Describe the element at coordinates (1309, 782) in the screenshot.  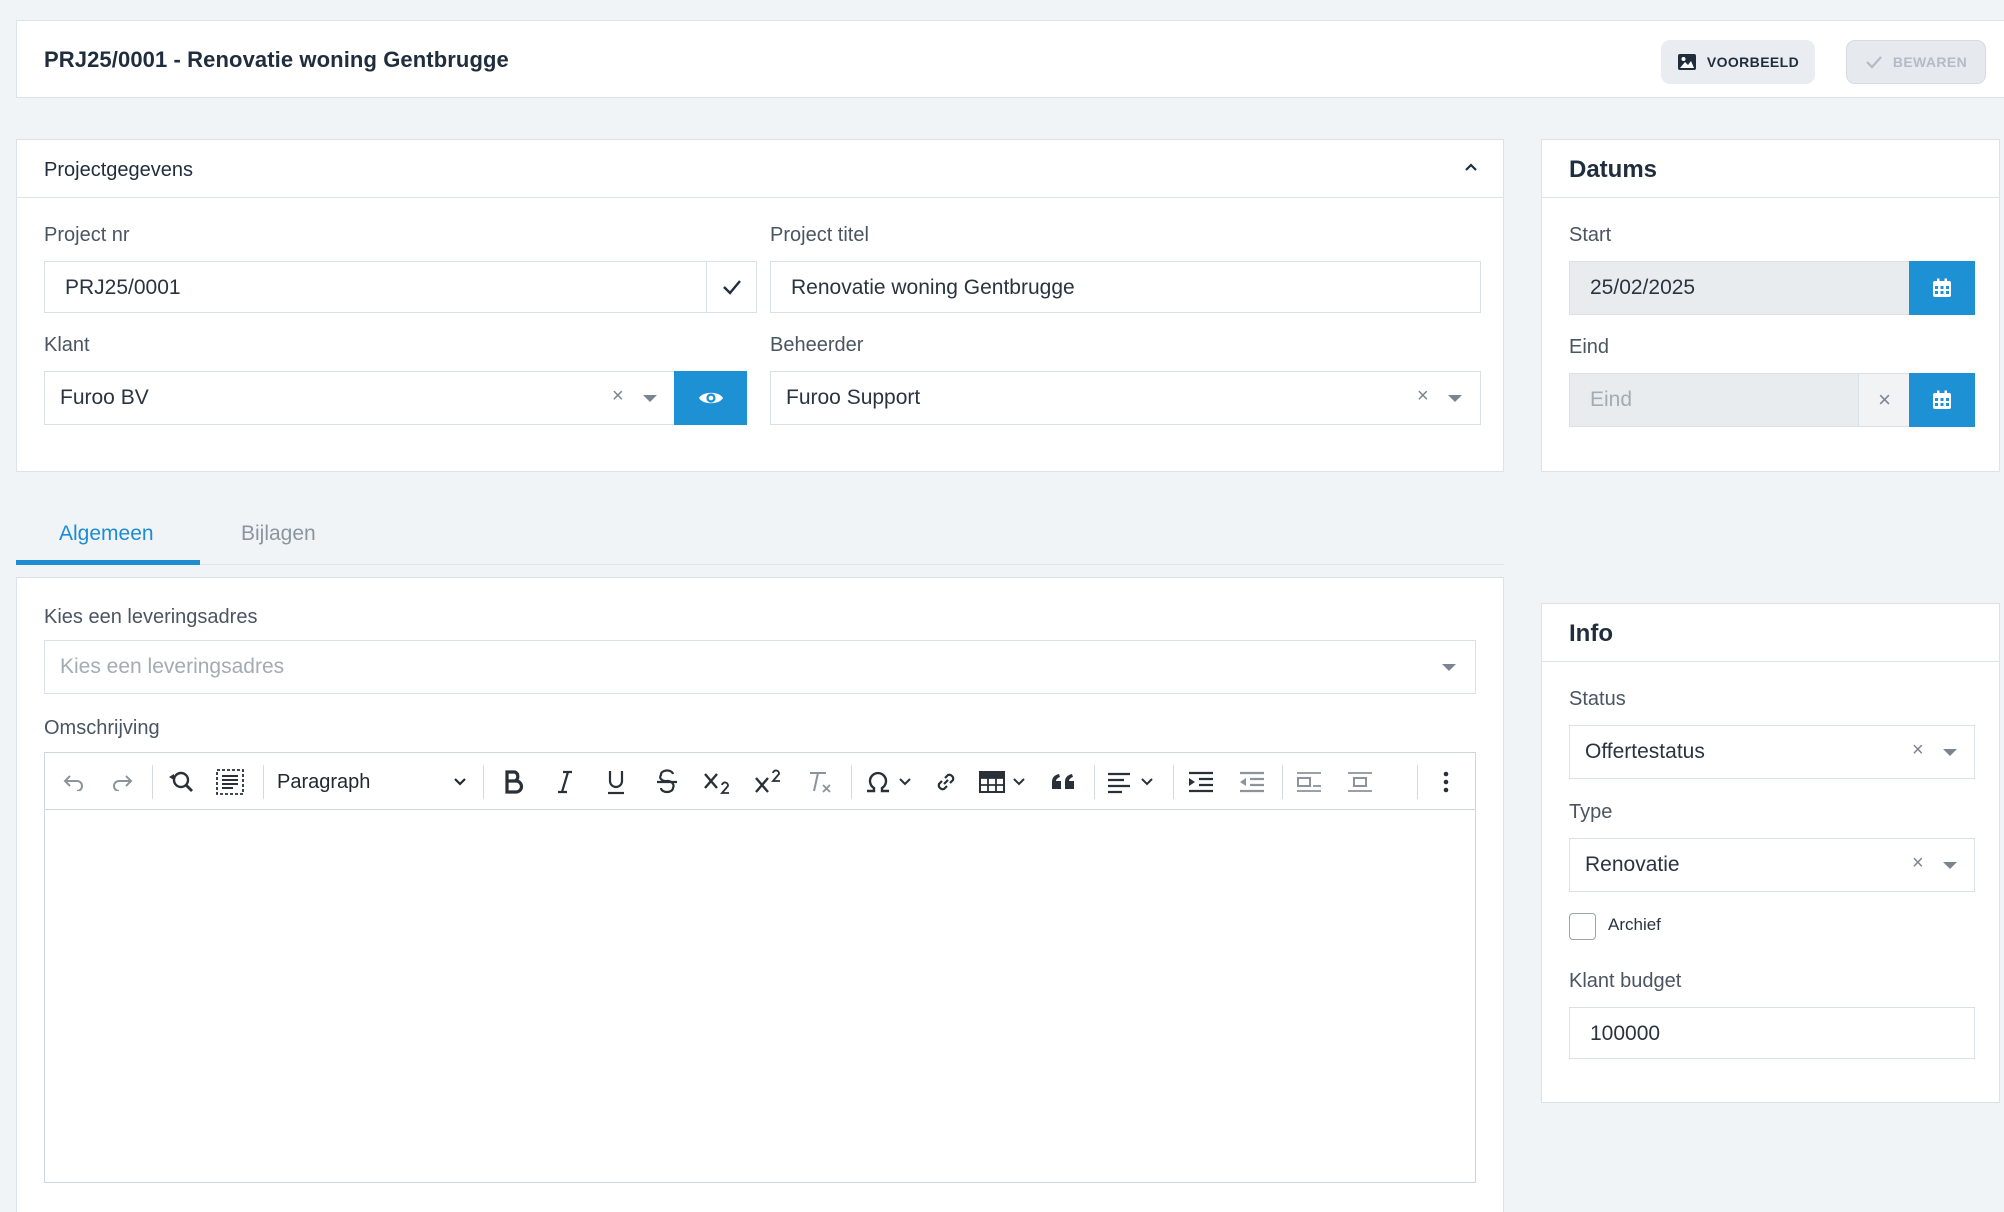
I see `image-align-left-icon` at that location.